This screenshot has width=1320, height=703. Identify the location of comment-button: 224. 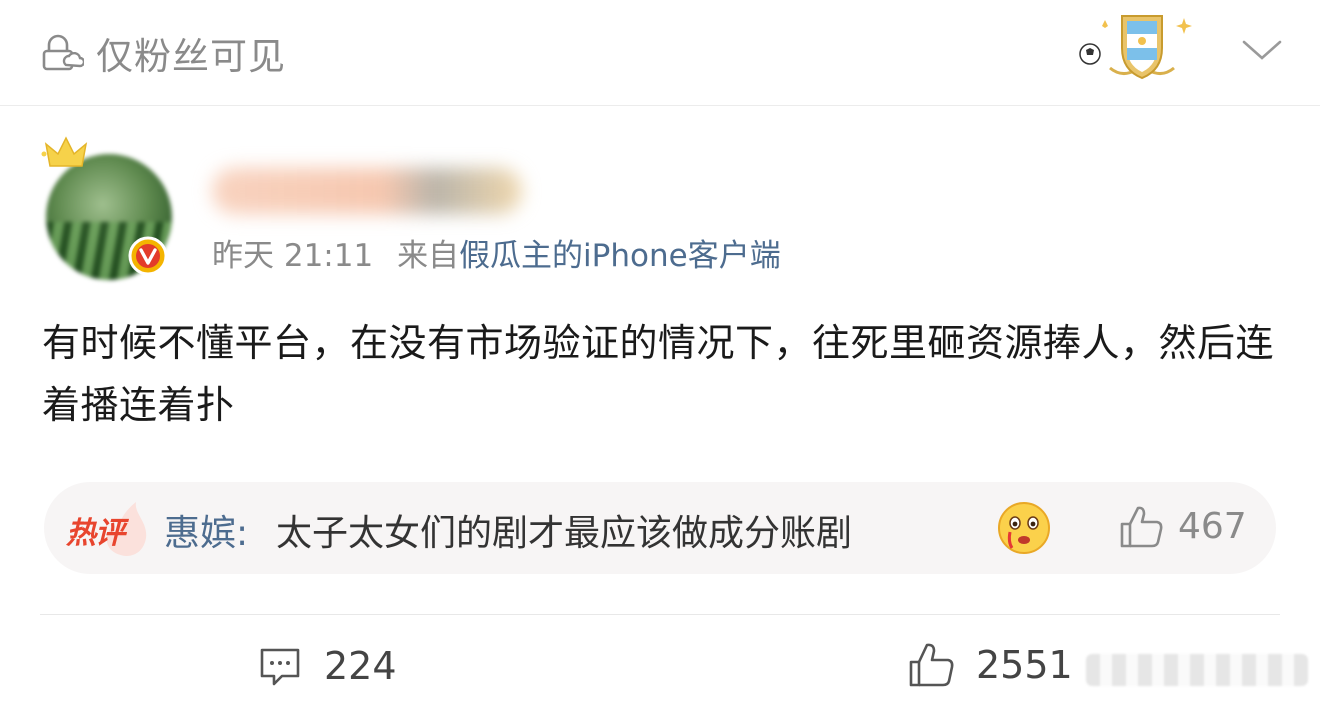
(326, 666).